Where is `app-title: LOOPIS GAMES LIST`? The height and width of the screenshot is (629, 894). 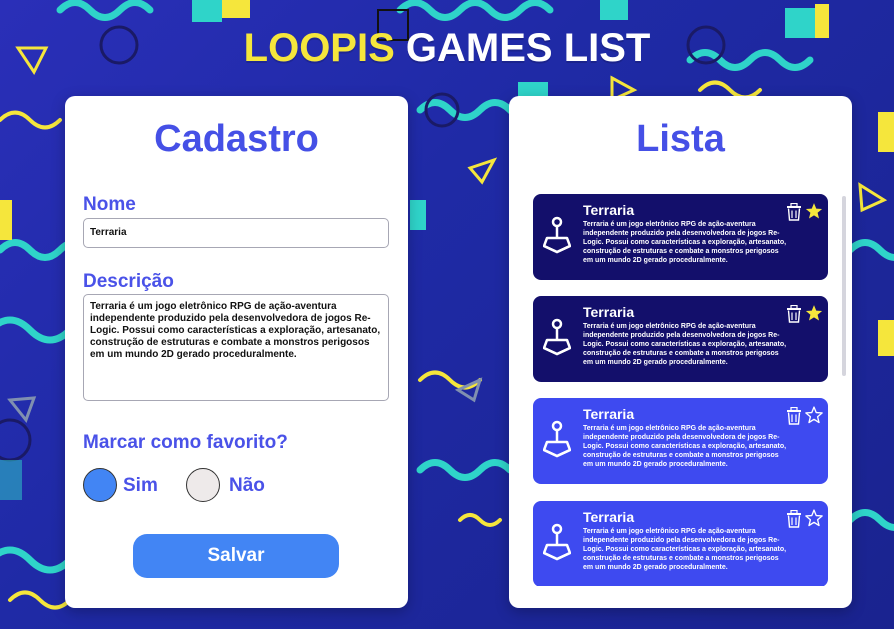 app-title: LOOPIS GAMES LIST is located at coordinates (447, 48).